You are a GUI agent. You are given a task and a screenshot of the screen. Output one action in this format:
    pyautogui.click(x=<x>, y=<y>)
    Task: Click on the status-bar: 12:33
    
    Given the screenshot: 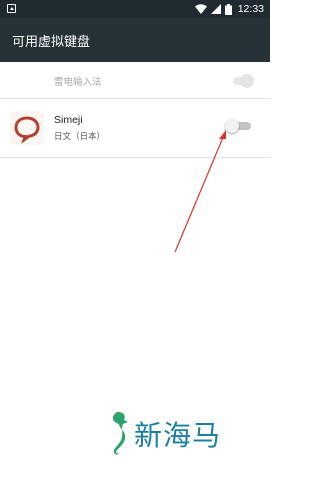 What is the action you would take?
    pyautogui.click(x=135, y=9)
    